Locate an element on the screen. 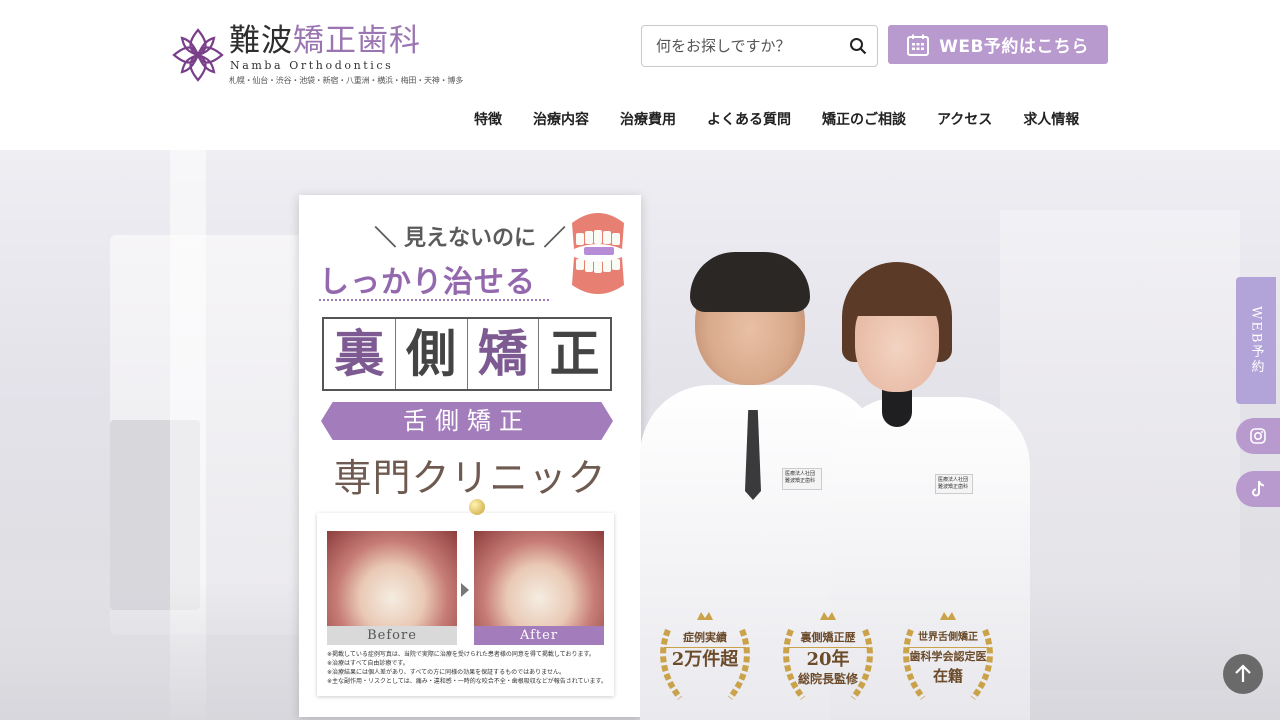  search-box is located at coordinates (759, 46).